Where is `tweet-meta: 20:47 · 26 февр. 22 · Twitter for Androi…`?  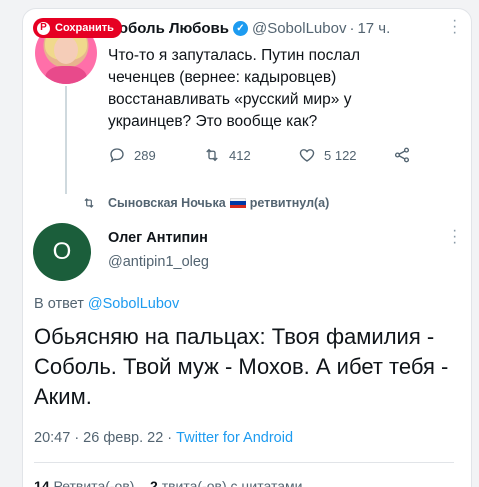
tweet-meta: 20:47 · 26 февр. 22 · Twitter for Androi… is located at coordinates (163, 438).